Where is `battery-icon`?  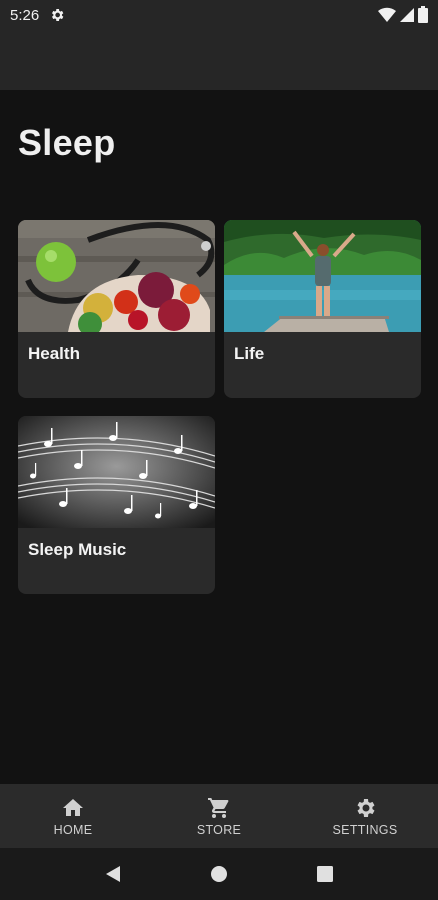
battery-icon is located at coordinates (423, 14).